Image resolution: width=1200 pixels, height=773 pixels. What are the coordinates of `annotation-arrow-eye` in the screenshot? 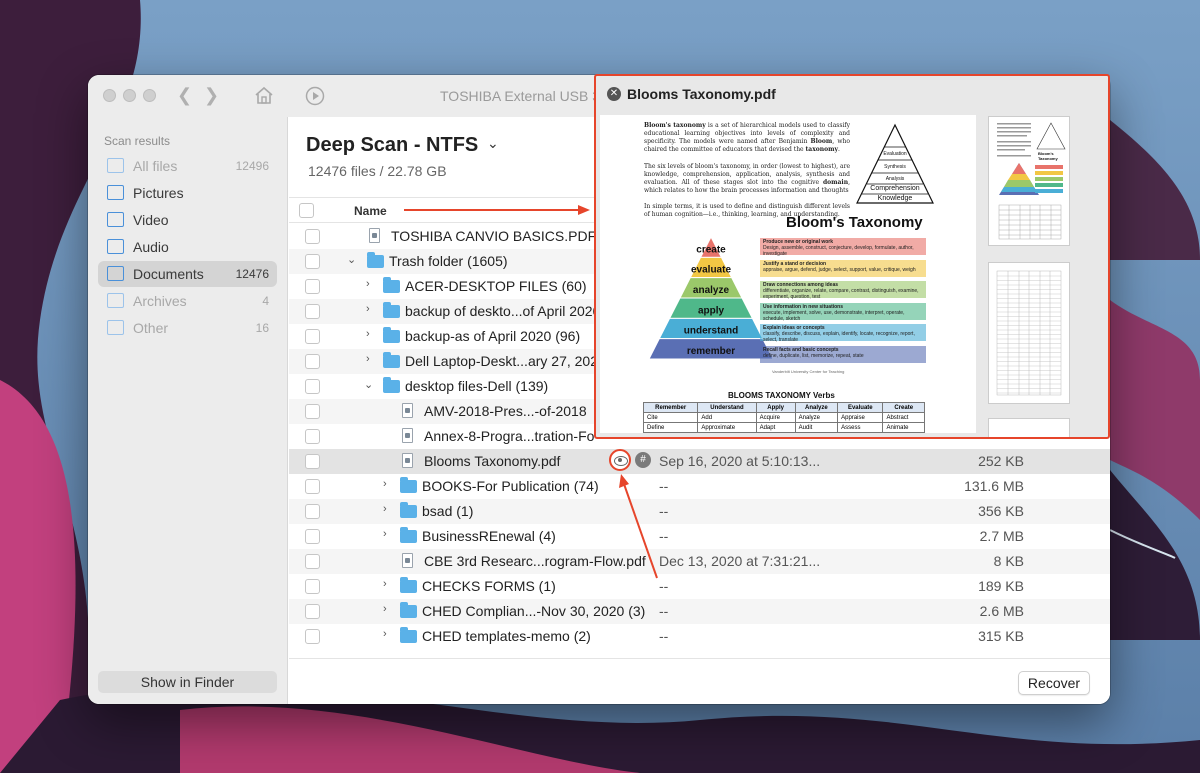 It's located at (640, 531).